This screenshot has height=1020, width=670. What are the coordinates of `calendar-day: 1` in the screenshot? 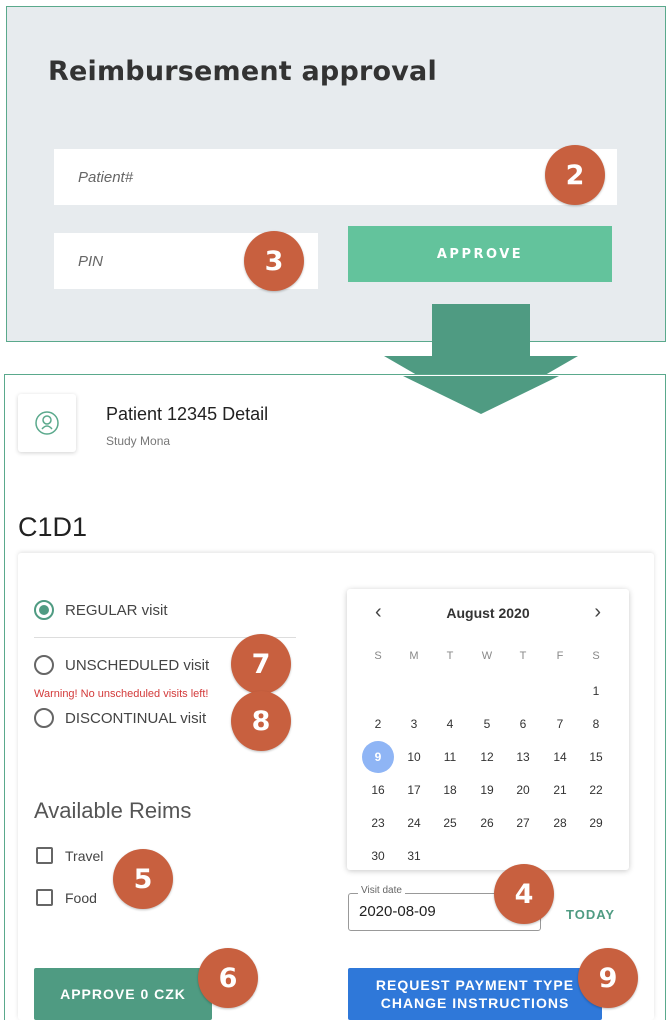 It's located at (596, 691).